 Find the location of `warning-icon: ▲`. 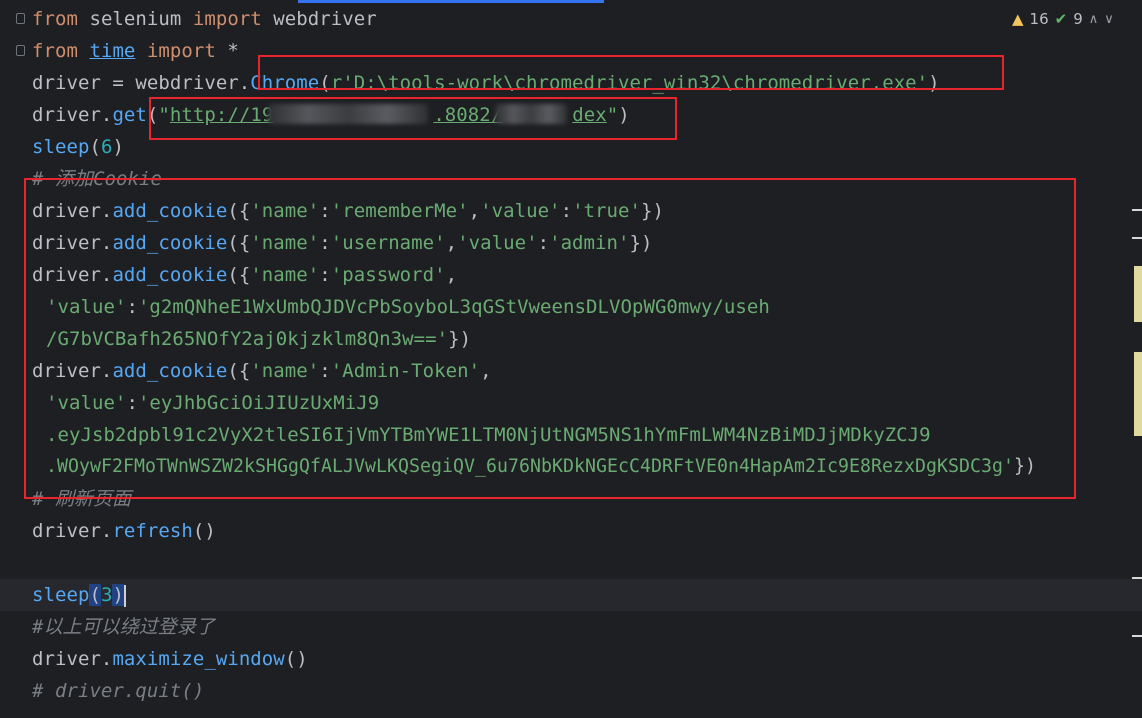

warning-icon: ▲ is located at coordinates (1018, 19).